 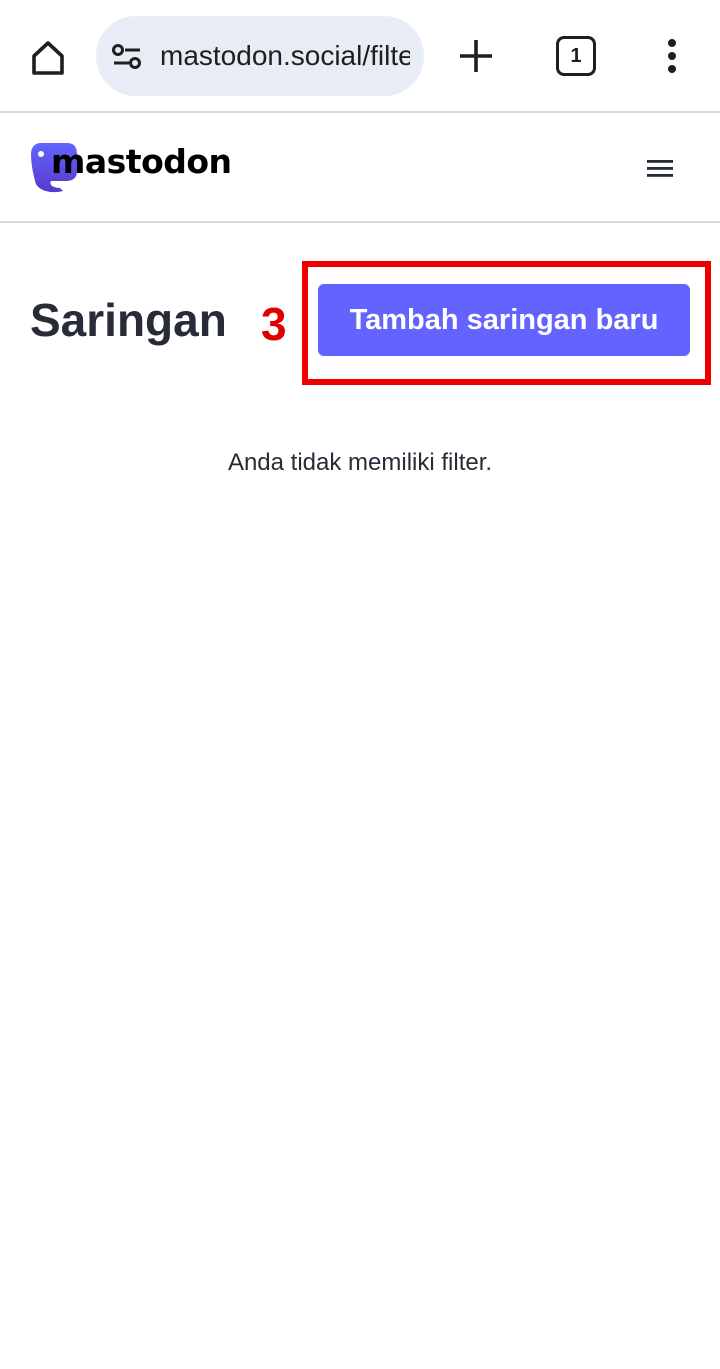 I want to click on tab-count: 1, so click(x=576, y=55).